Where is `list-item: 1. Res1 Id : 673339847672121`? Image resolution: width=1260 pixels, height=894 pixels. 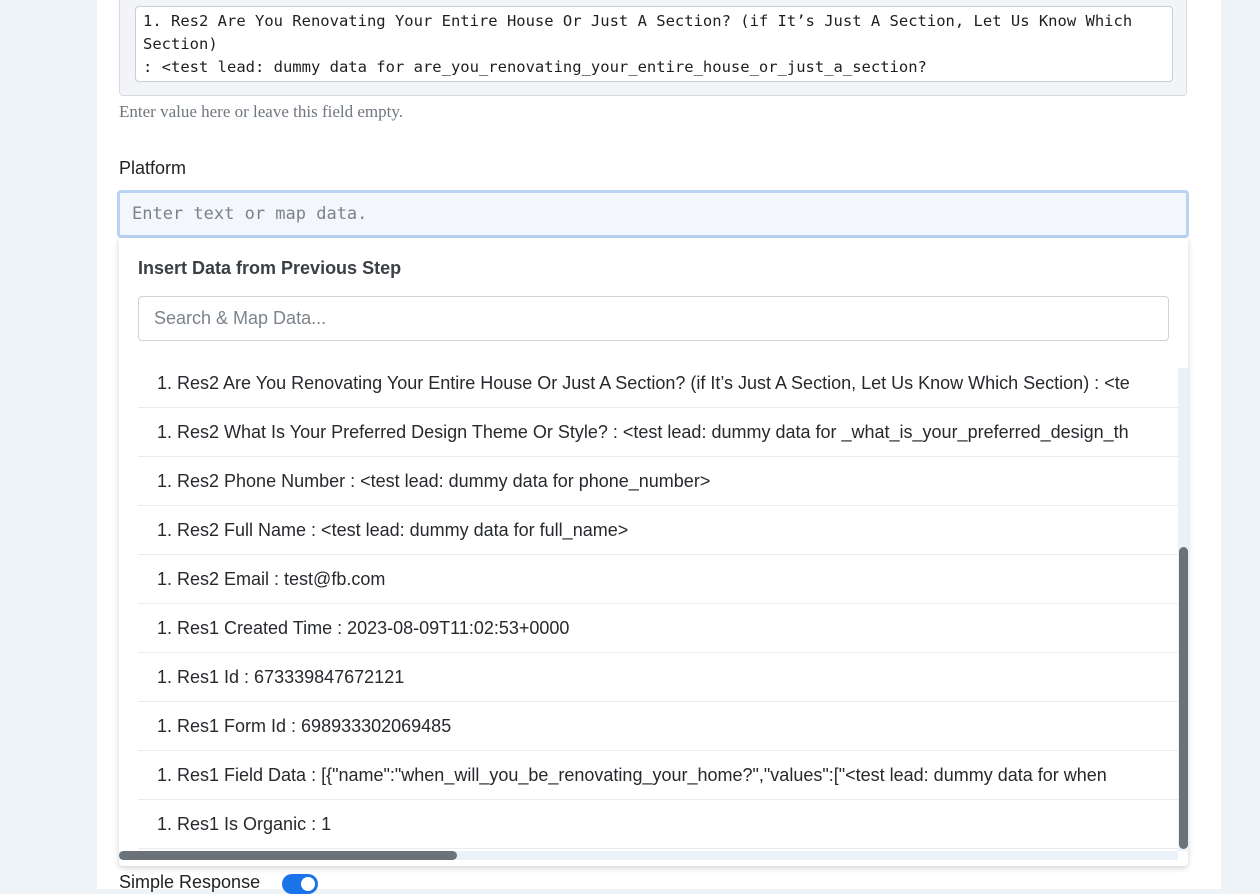 list-item: 1. Res1 Id : 673339847672121 is located at coordinates (658, 677).